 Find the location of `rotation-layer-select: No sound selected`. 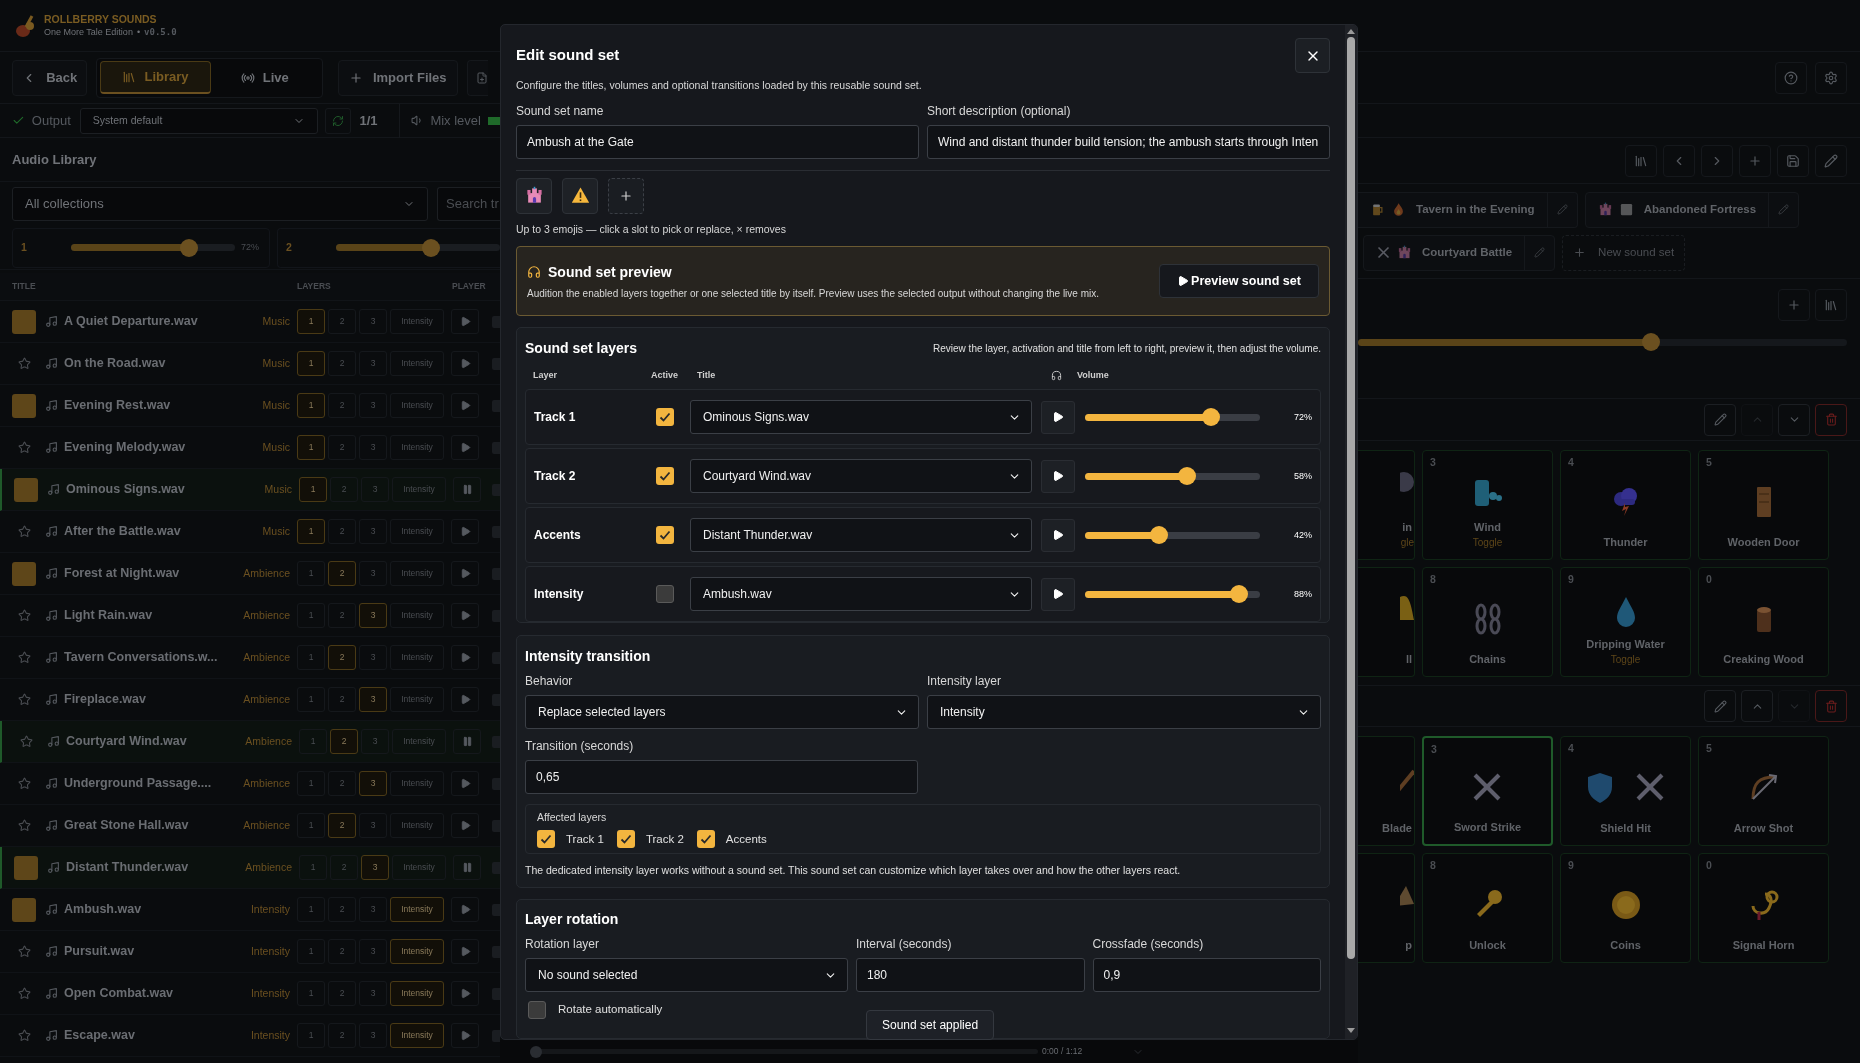

rotation-layer-select: No sound selected is located at coordinates (686, 975).